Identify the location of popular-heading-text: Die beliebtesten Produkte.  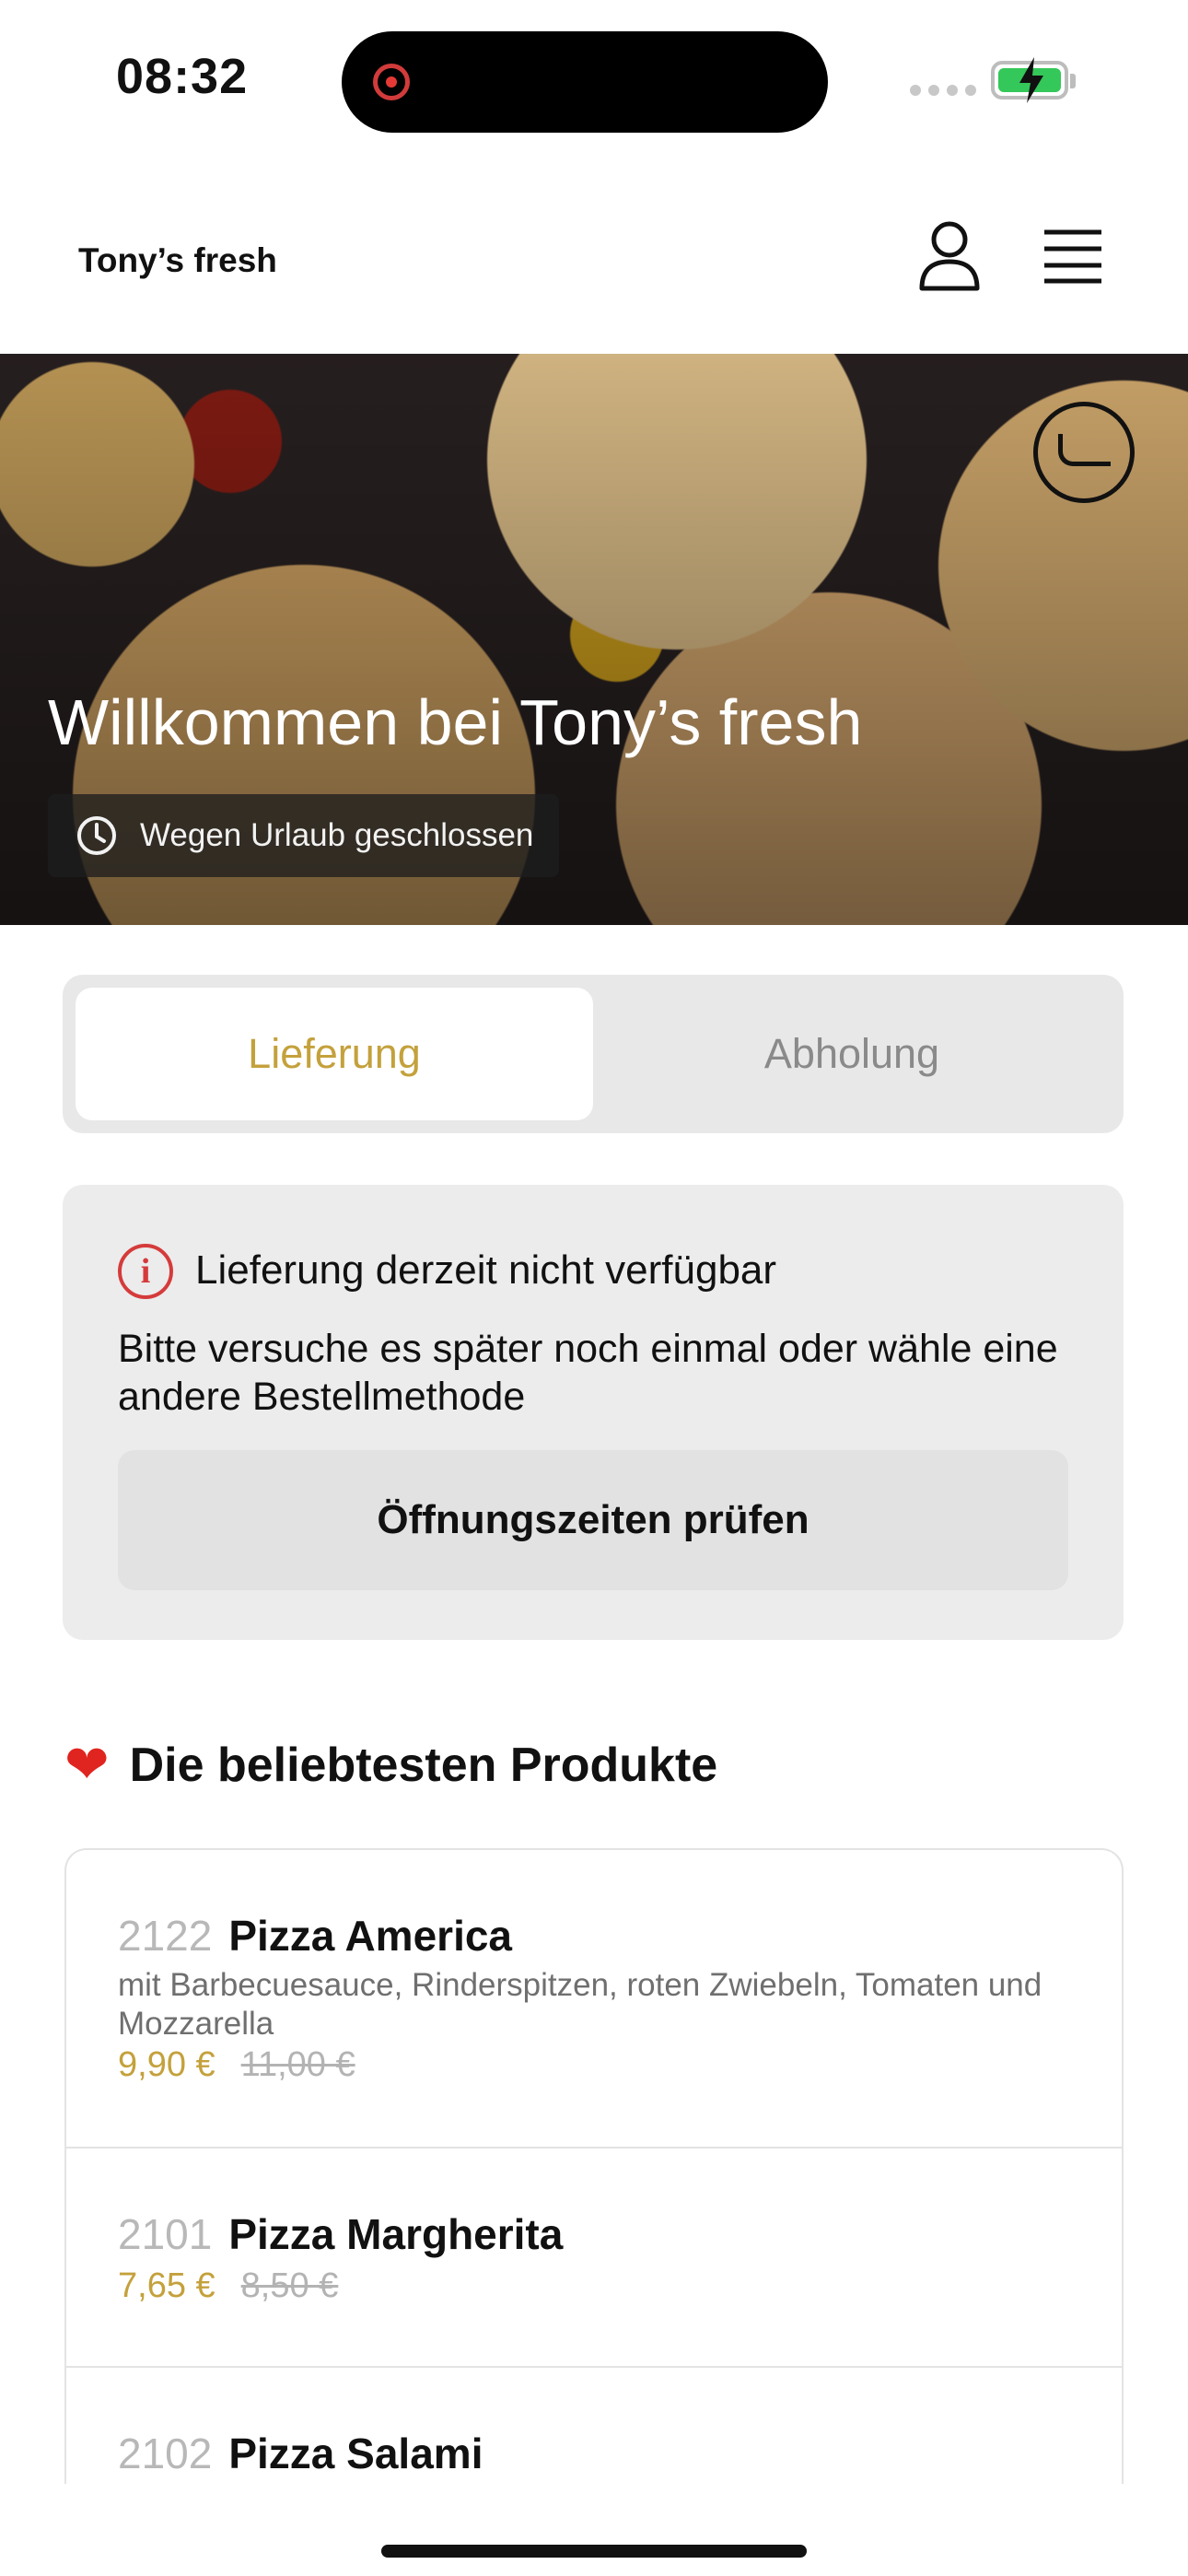
(423, 1765).